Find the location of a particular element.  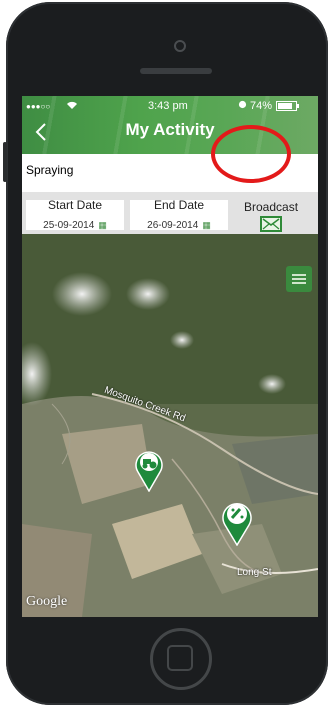

map-menu-button is located at coordinates (299, 279).